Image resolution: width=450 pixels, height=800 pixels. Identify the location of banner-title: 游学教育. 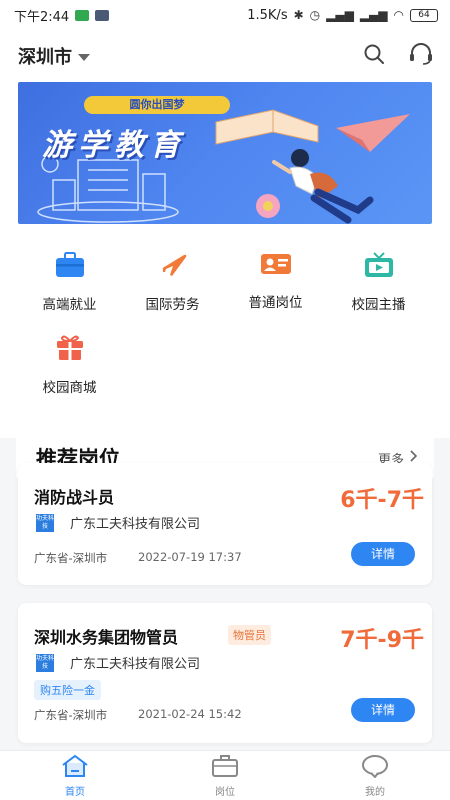
(114, 145).